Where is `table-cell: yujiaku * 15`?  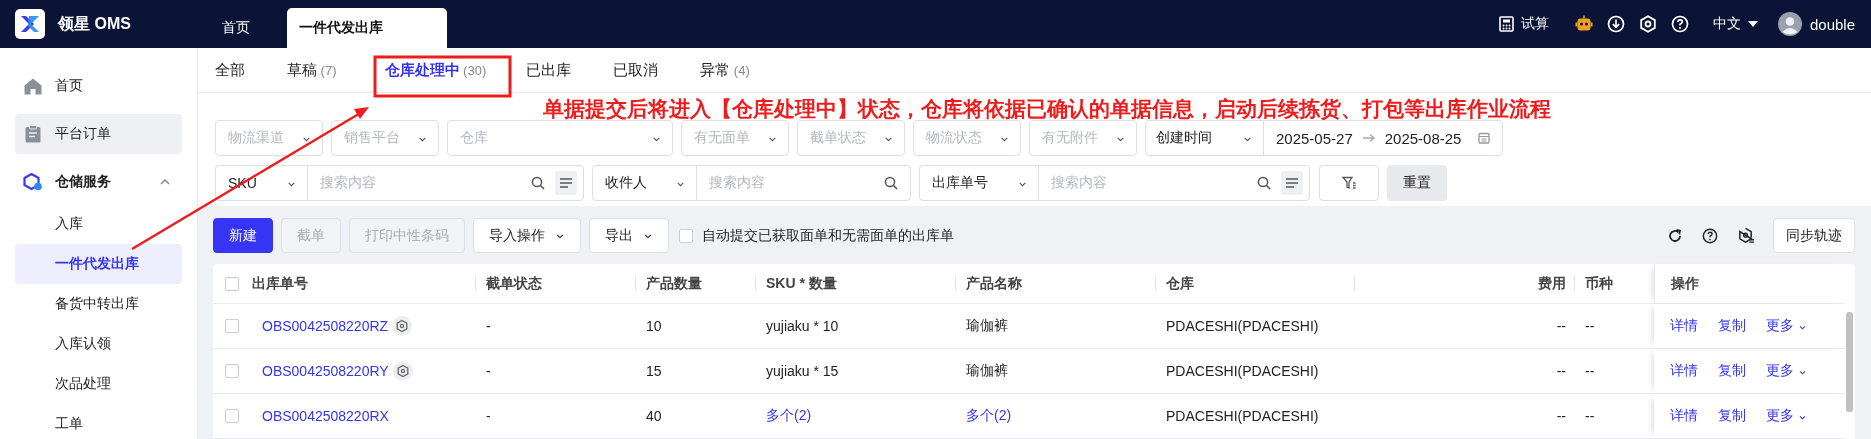
table-cell: yujiaku * 15 is located at coordinates (802, 371).